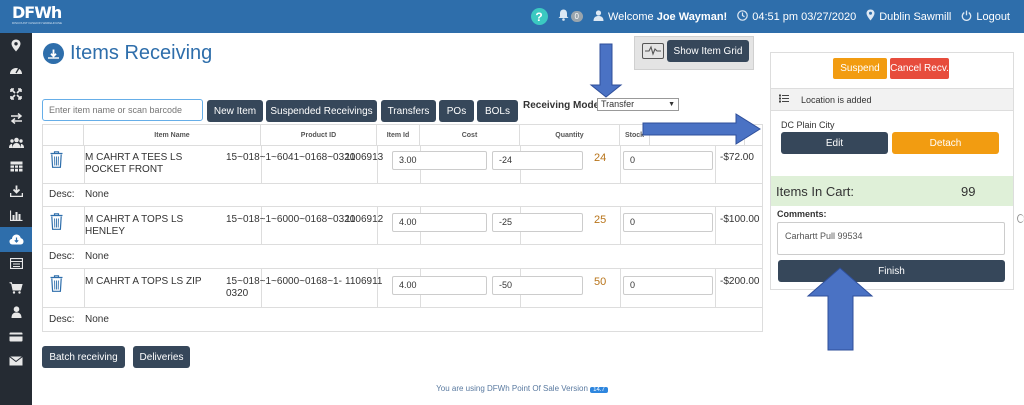  What do you see at coordinates (16, 361) in the screenshot?
I see `sidebar-envelope-icon` at bounding box center [16, 361].